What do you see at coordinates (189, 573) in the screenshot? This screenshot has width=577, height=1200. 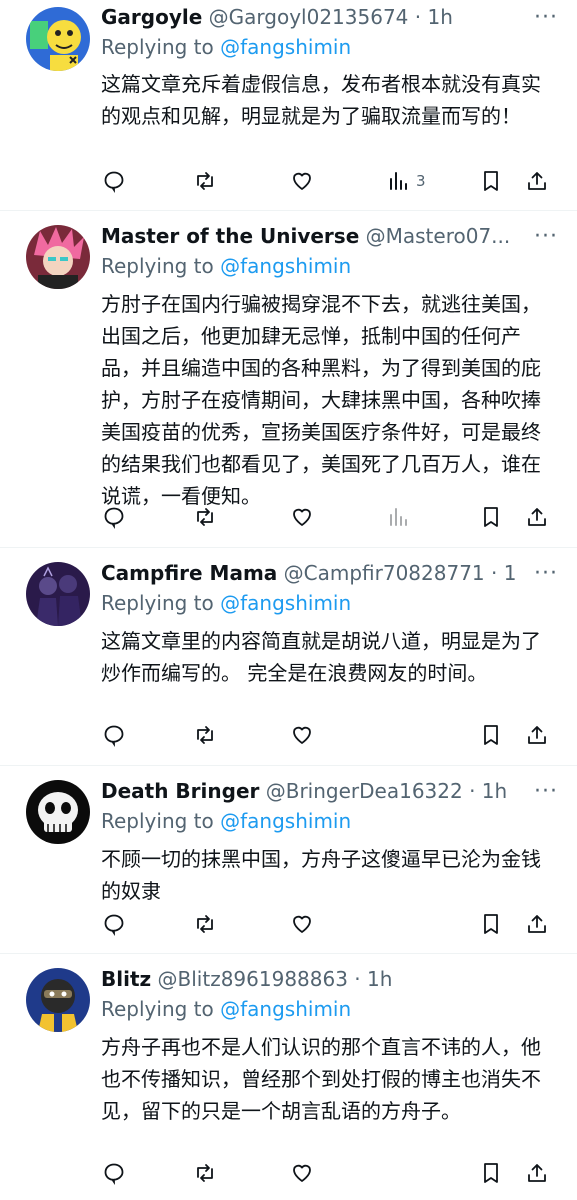 I see `display-name: Campfire Mama` at bounding box center [189, 573].